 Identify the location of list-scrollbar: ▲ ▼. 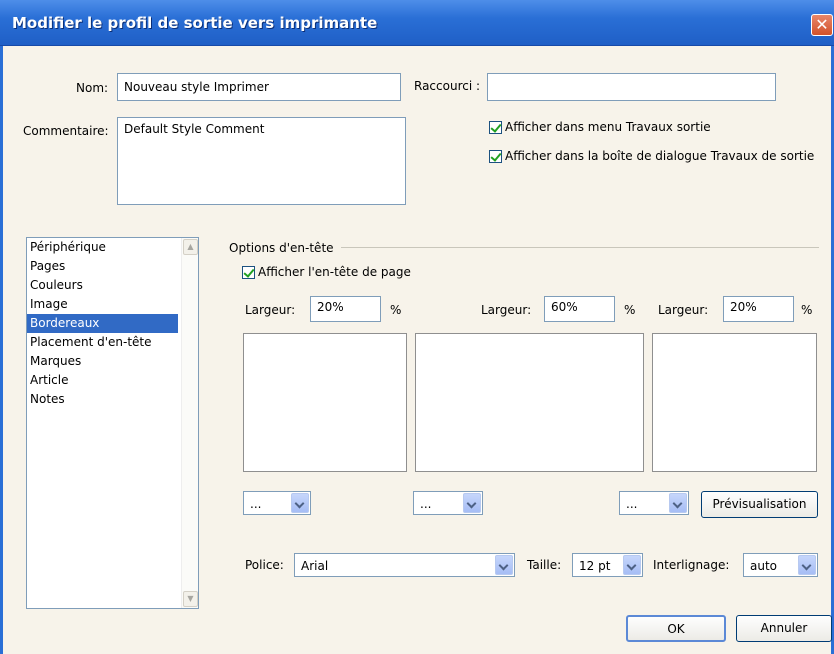
(189, 423).